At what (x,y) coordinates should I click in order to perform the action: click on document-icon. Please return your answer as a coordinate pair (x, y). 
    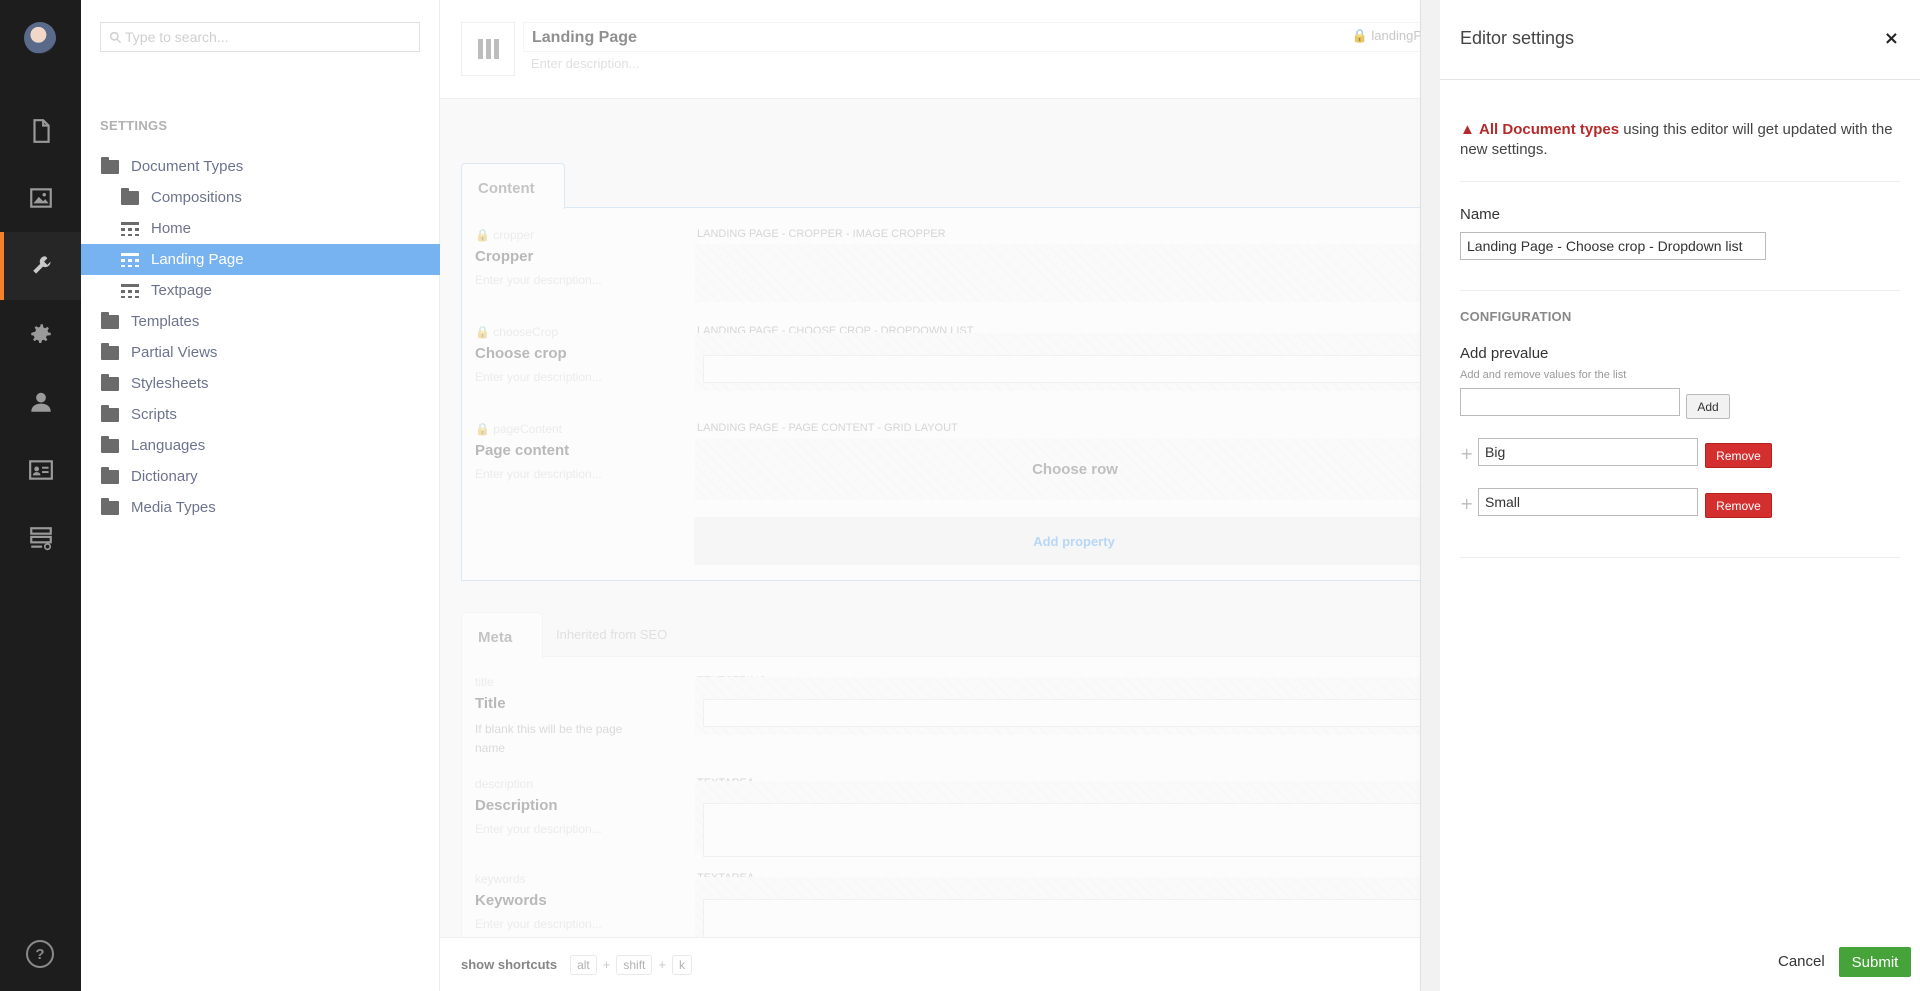
    Looking at the image, I should click on (41, 131).